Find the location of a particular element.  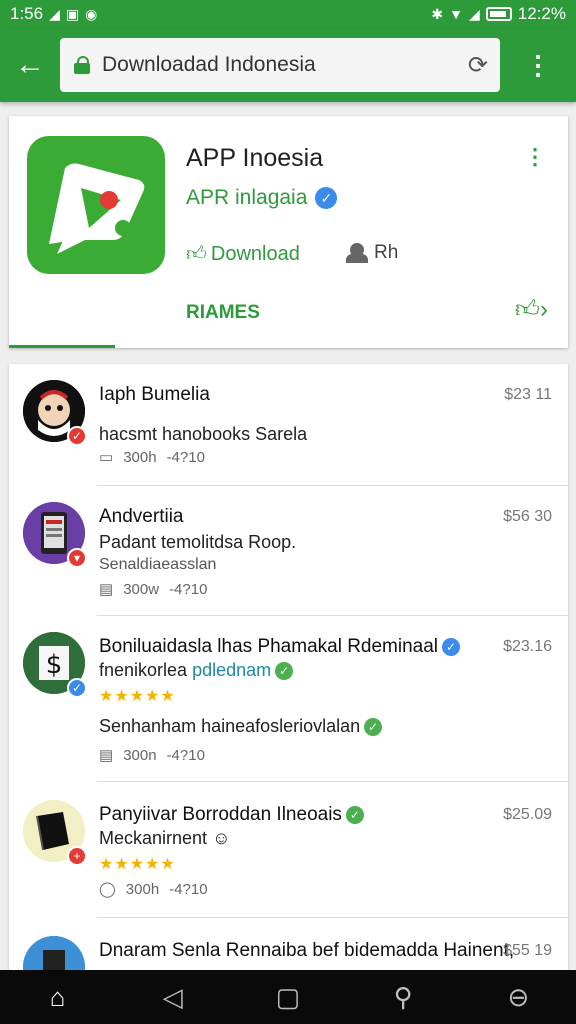

item-meta: ▤ 300n -4?10 is located at coordinates (152, 755).